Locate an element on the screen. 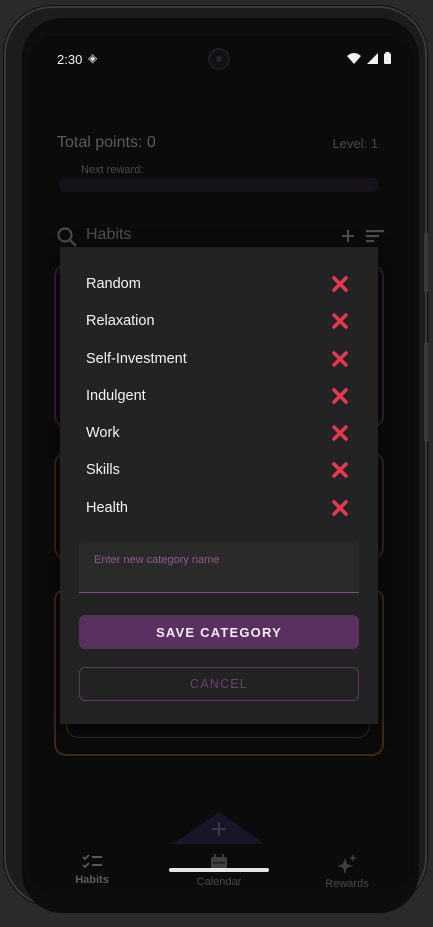 Image resolution: width=433 pixels, height=927 pixels. add-habit-button is located at coordinates (219, 828).